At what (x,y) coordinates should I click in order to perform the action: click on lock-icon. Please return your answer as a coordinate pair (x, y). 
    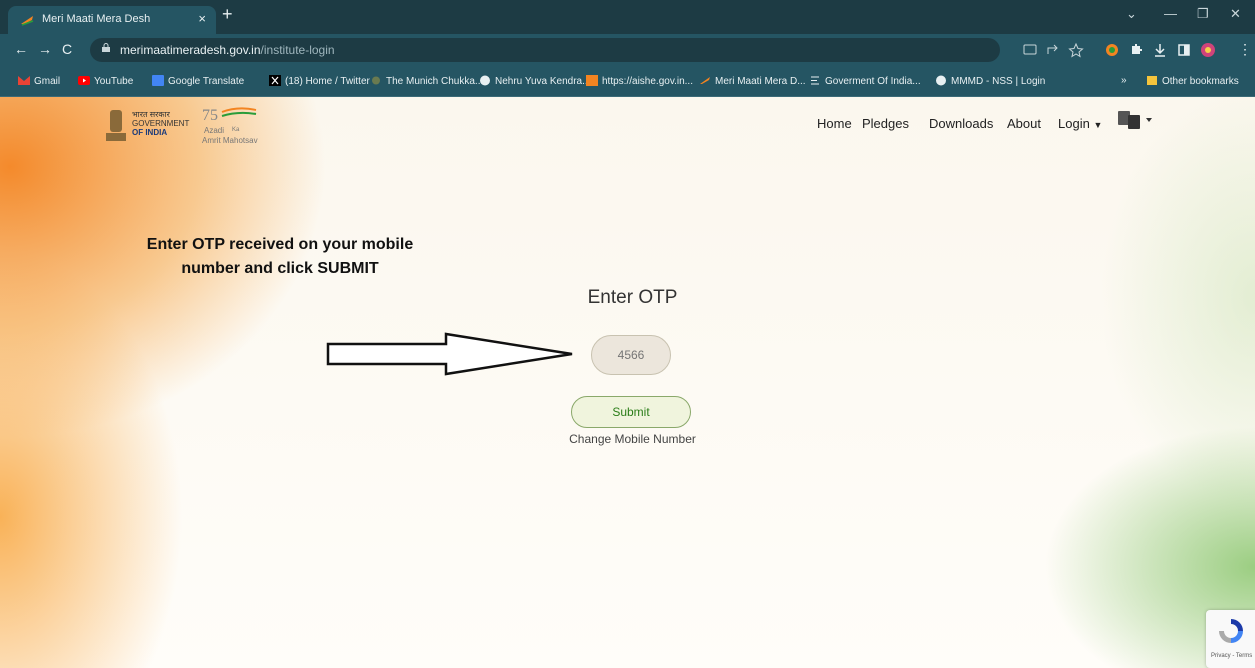
    Looking at the image, I should click on (106, 47).